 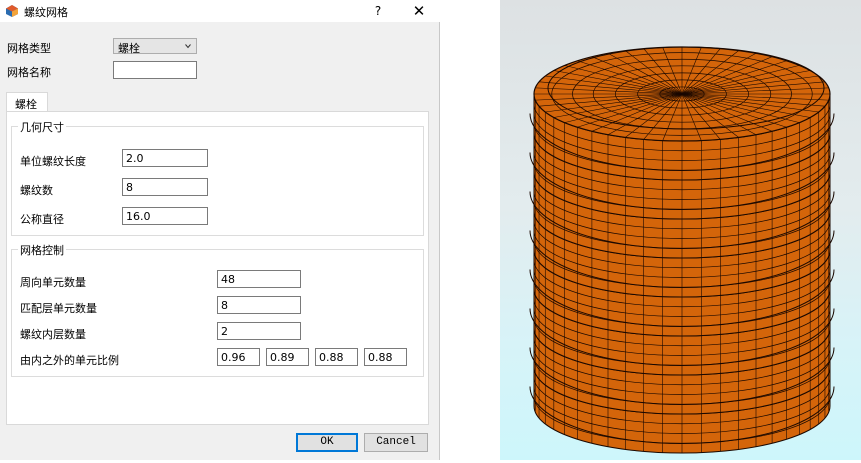 What do you see at coordinates (217, 177) in the screenshot?
I see `geometry-group: 几何尺寸 单位螺纹长度 螺纹数 公称直径` at bounding box center [217, 177].